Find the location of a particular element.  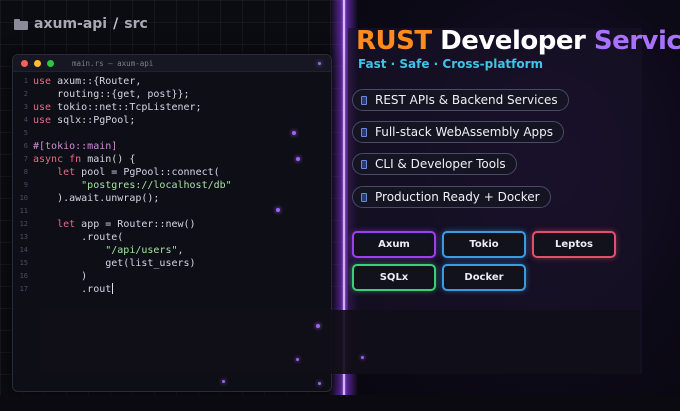

code-token: ) is located at coordinates (60, 276).